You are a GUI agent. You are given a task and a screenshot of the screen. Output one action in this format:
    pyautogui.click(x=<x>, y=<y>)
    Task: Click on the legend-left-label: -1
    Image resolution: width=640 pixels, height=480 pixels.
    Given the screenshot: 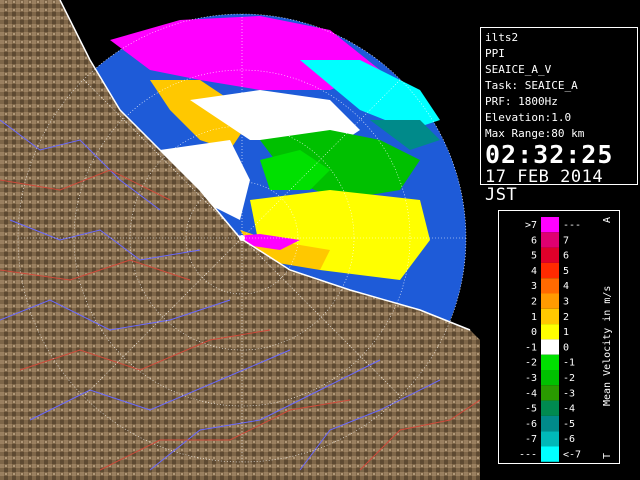 What is the action you would take?
    pyautogui.click(x=531, y=347)
    